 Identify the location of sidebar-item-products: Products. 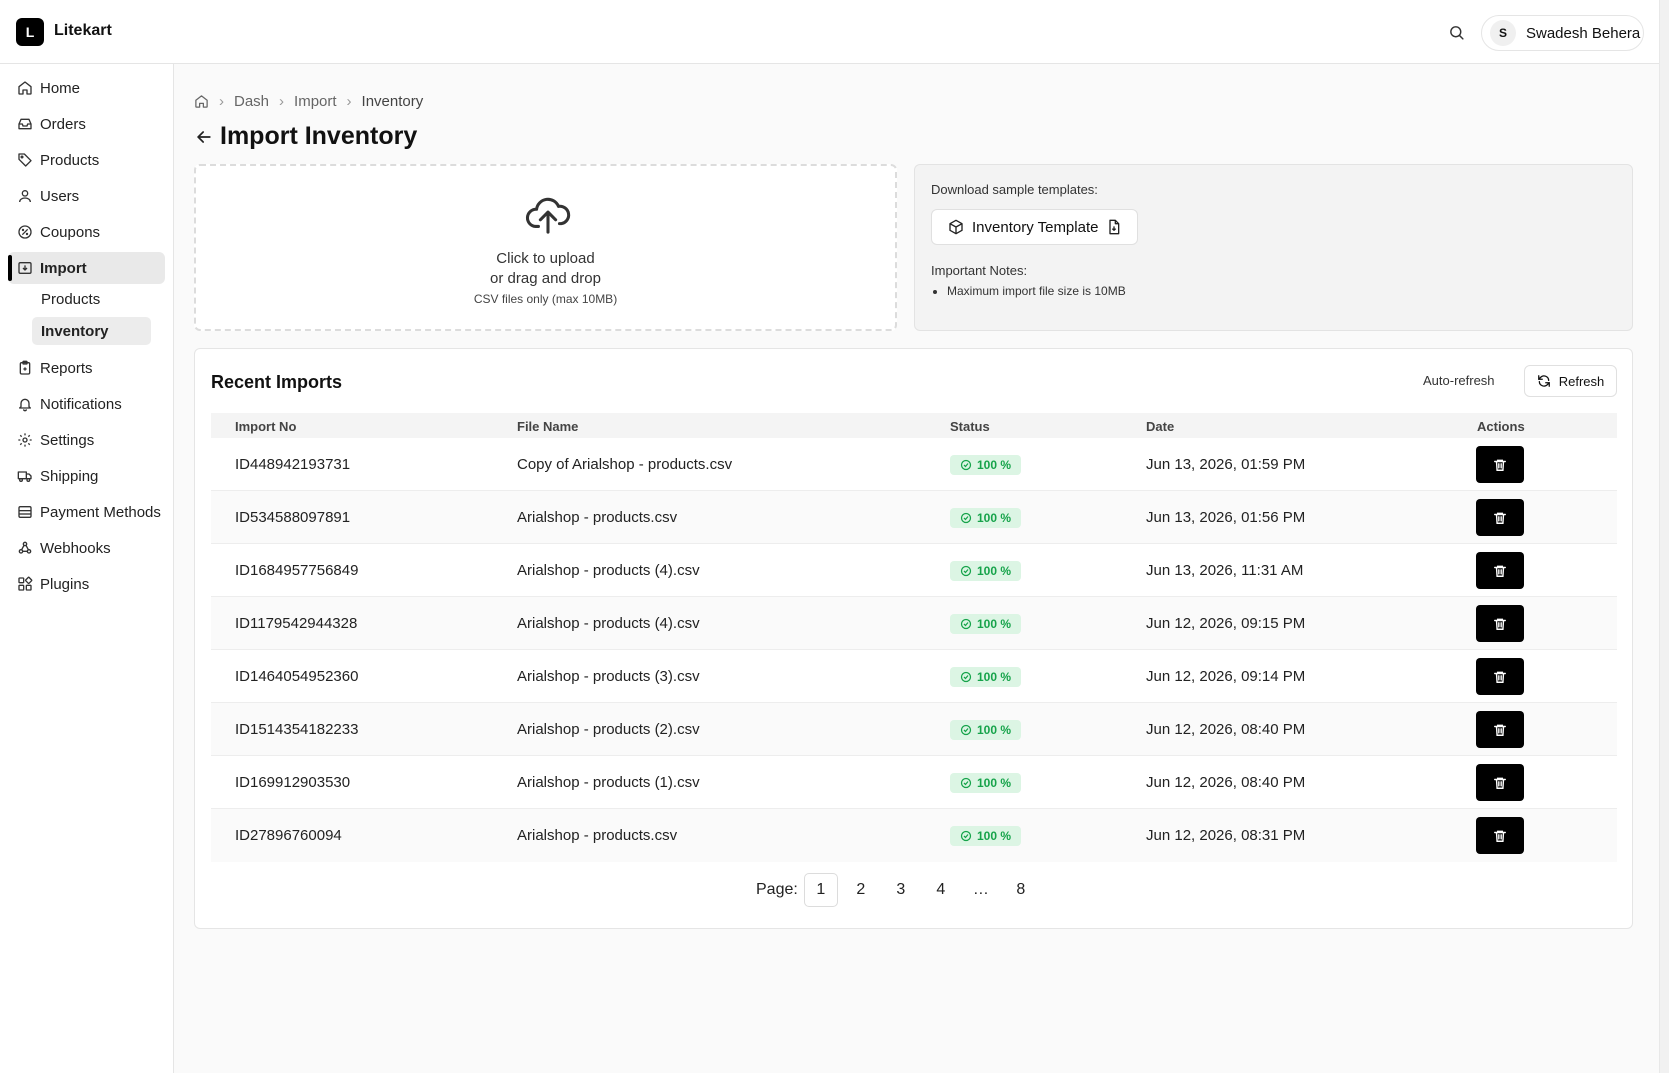
(86, 160).